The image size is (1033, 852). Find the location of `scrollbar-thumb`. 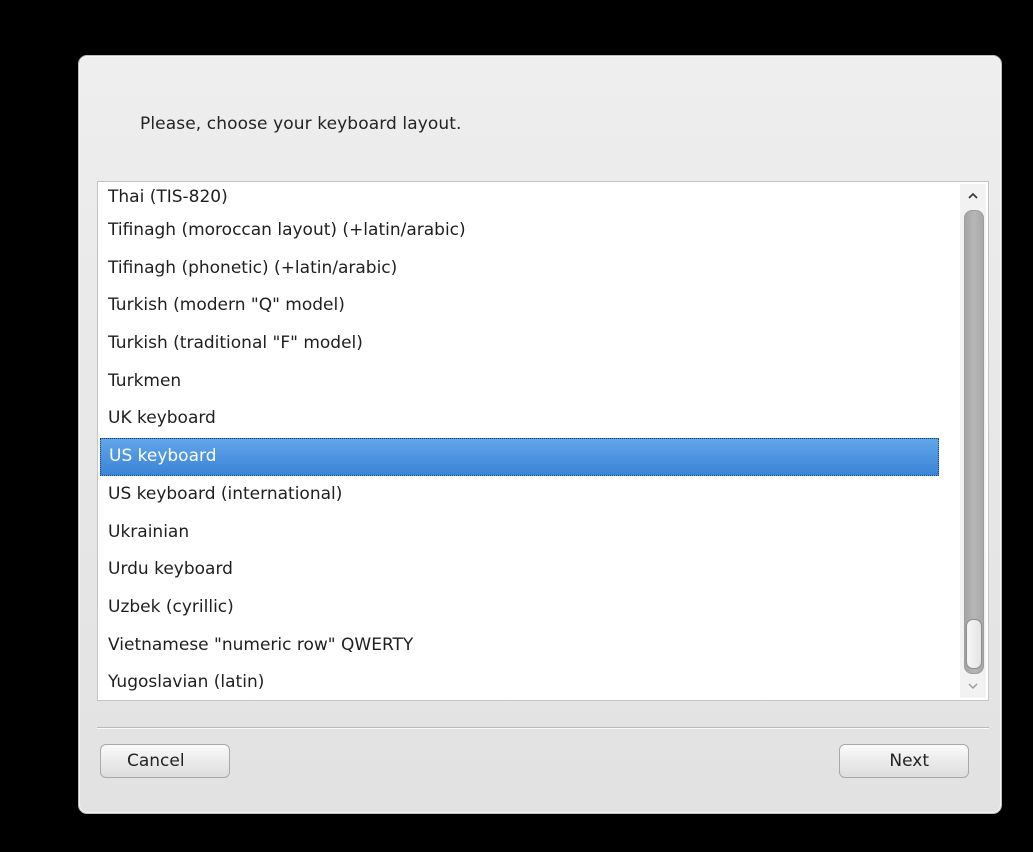

scrollbar-thumb is located at coordinates (974, 644).